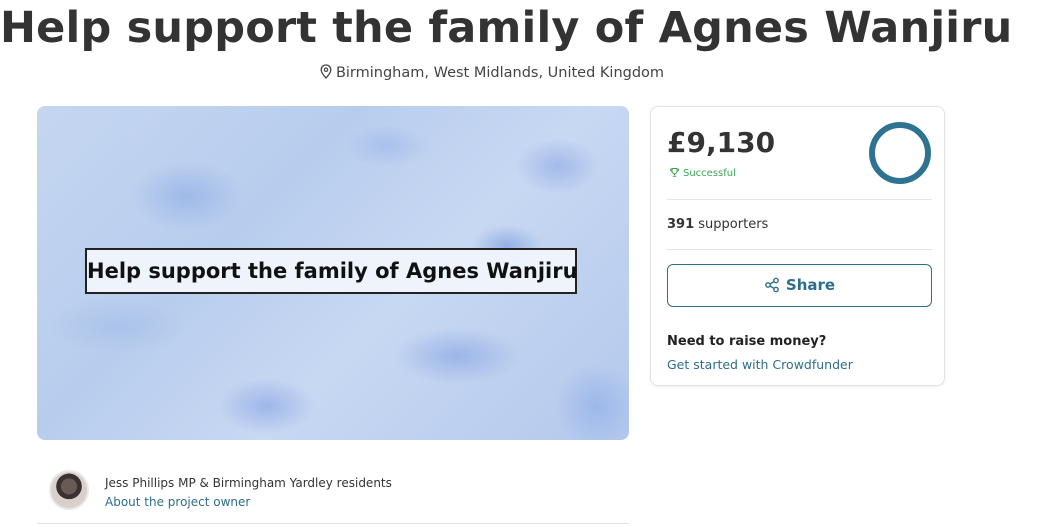 The image size is (1047, 527). Describe the element at coordinates (177, 502) in the screenshot. I see `about-owner-link: About the project owner` at that location.